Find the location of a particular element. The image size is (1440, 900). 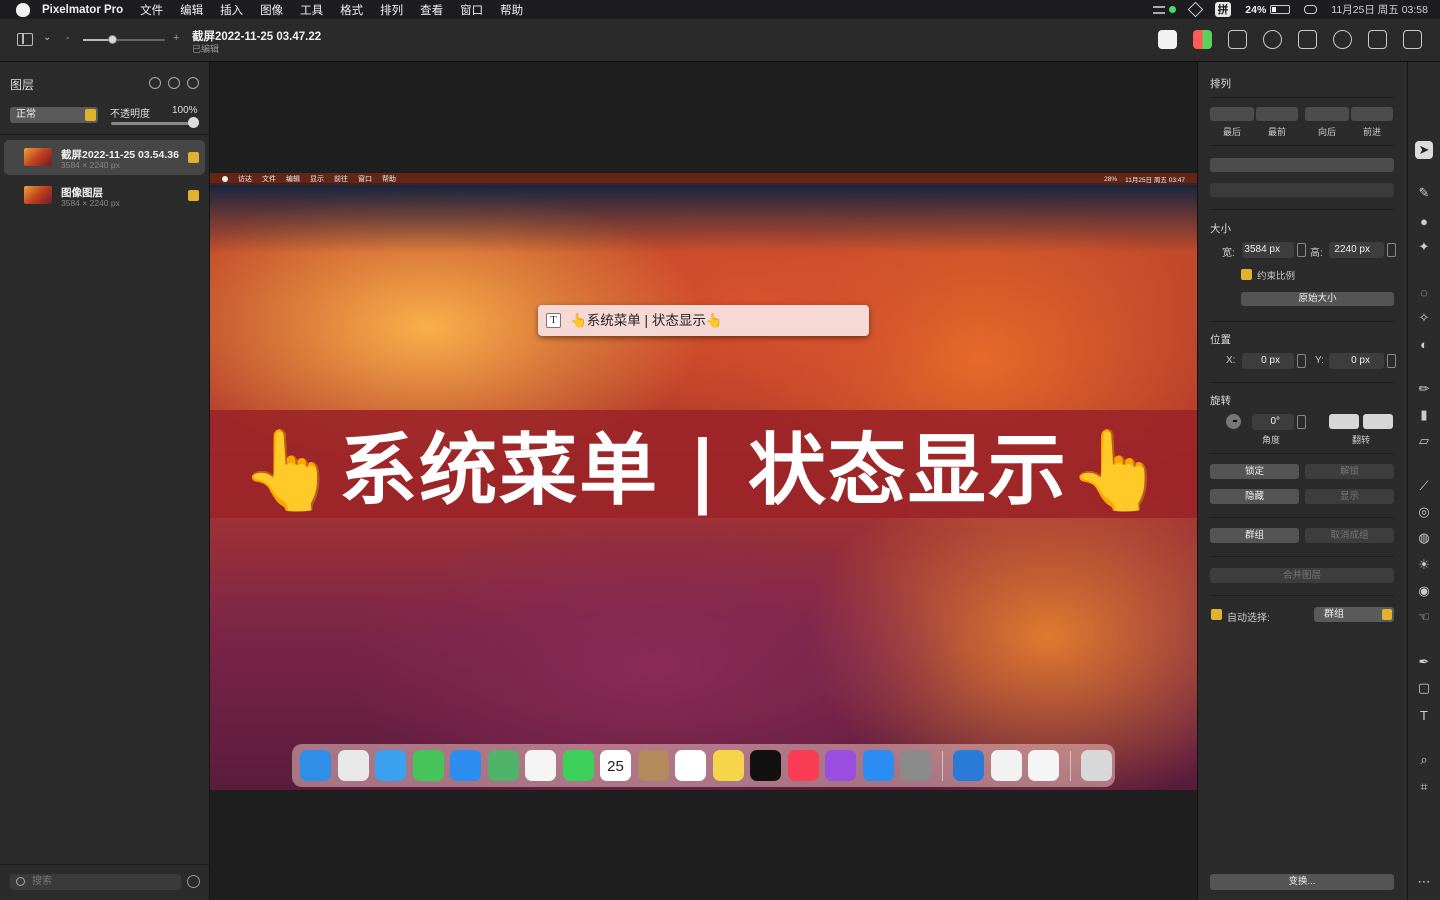

style-tool-icon: ✎ is located at coordinates (1424, 193).